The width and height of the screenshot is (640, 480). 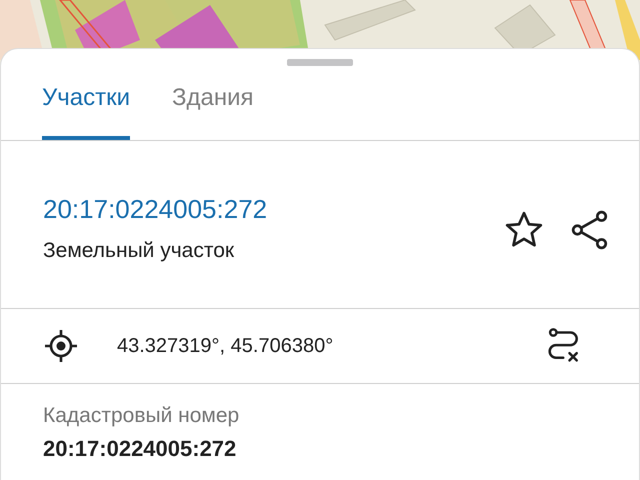 What do you see at coordinates (225, 346) in the screenshot?
I see `coordinates: 43.327319°, 45.706380°` at bounding box center [225, 346].